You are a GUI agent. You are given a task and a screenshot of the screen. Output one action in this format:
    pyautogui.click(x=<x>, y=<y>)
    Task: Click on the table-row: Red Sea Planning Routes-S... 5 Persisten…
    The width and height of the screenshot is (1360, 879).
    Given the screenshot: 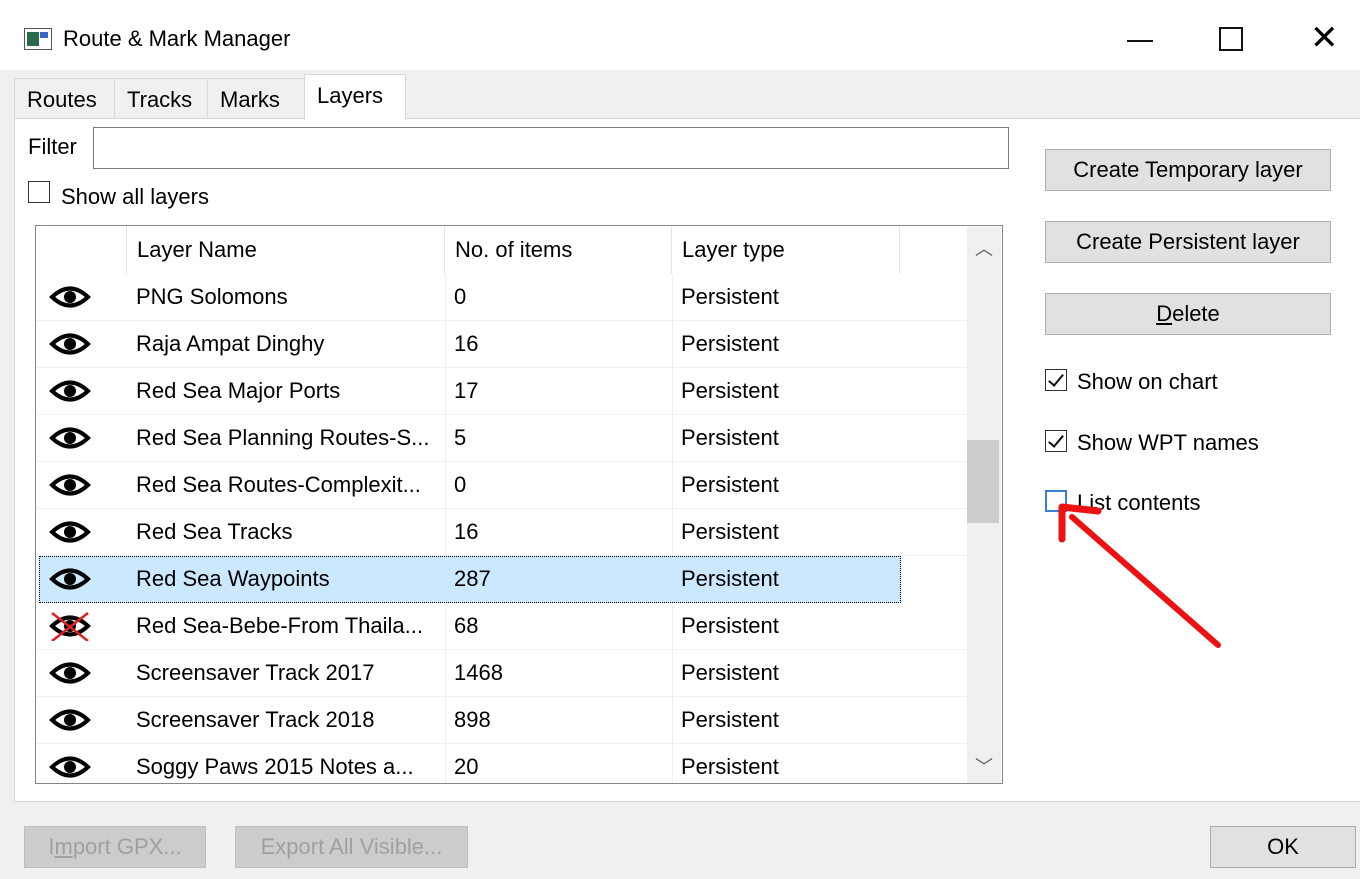 What is the action you would take?
    pyautogui.click(x=502, y=438)
    